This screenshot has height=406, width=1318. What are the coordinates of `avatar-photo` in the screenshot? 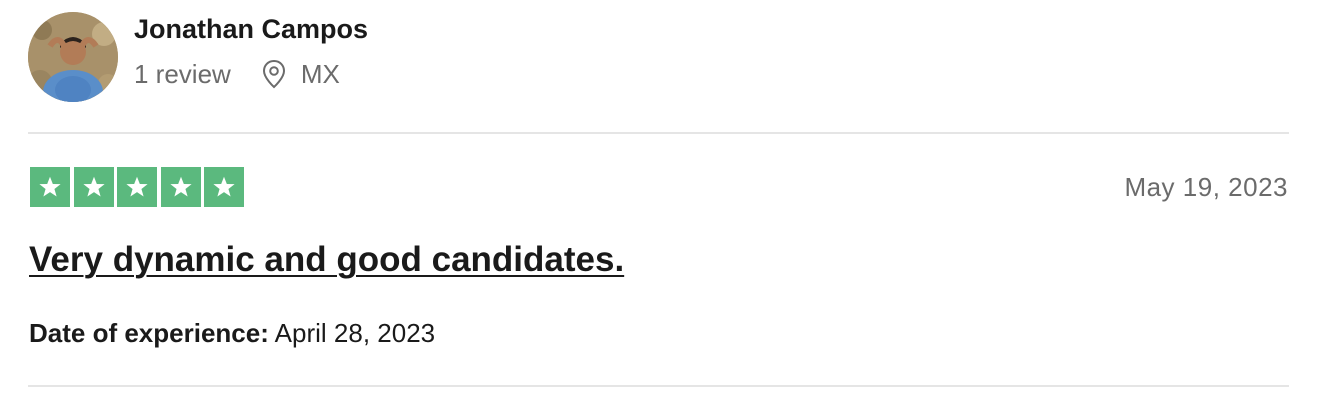 It's located at (73, 57).